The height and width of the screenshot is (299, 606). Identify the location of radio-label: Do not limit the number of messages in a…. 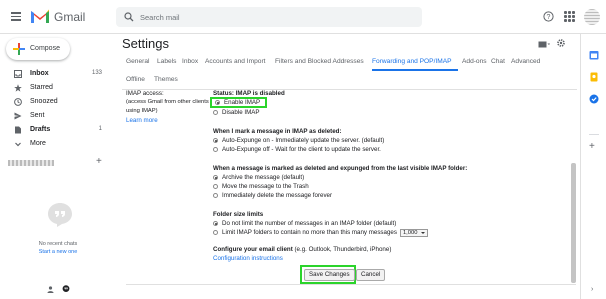
(309, 223).